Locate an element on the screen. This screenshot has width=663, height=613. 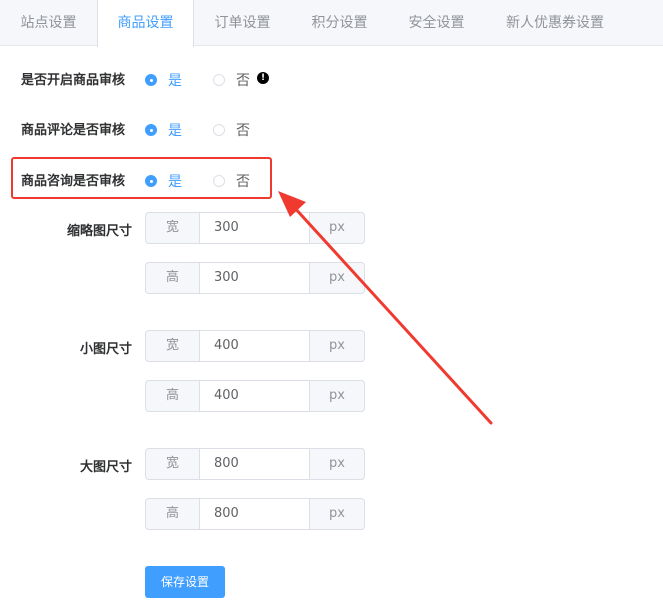
small-height-input: 400 is located at coordinates (254, 396).